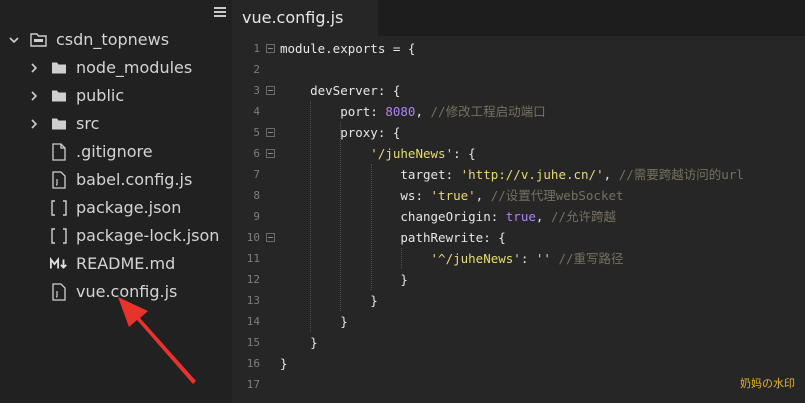 Image resolution: width=805 pixels, height=403 pixels. I want to click on code-line: 8 ws: 'true', //设置代理webSocket, so click(518, 195).